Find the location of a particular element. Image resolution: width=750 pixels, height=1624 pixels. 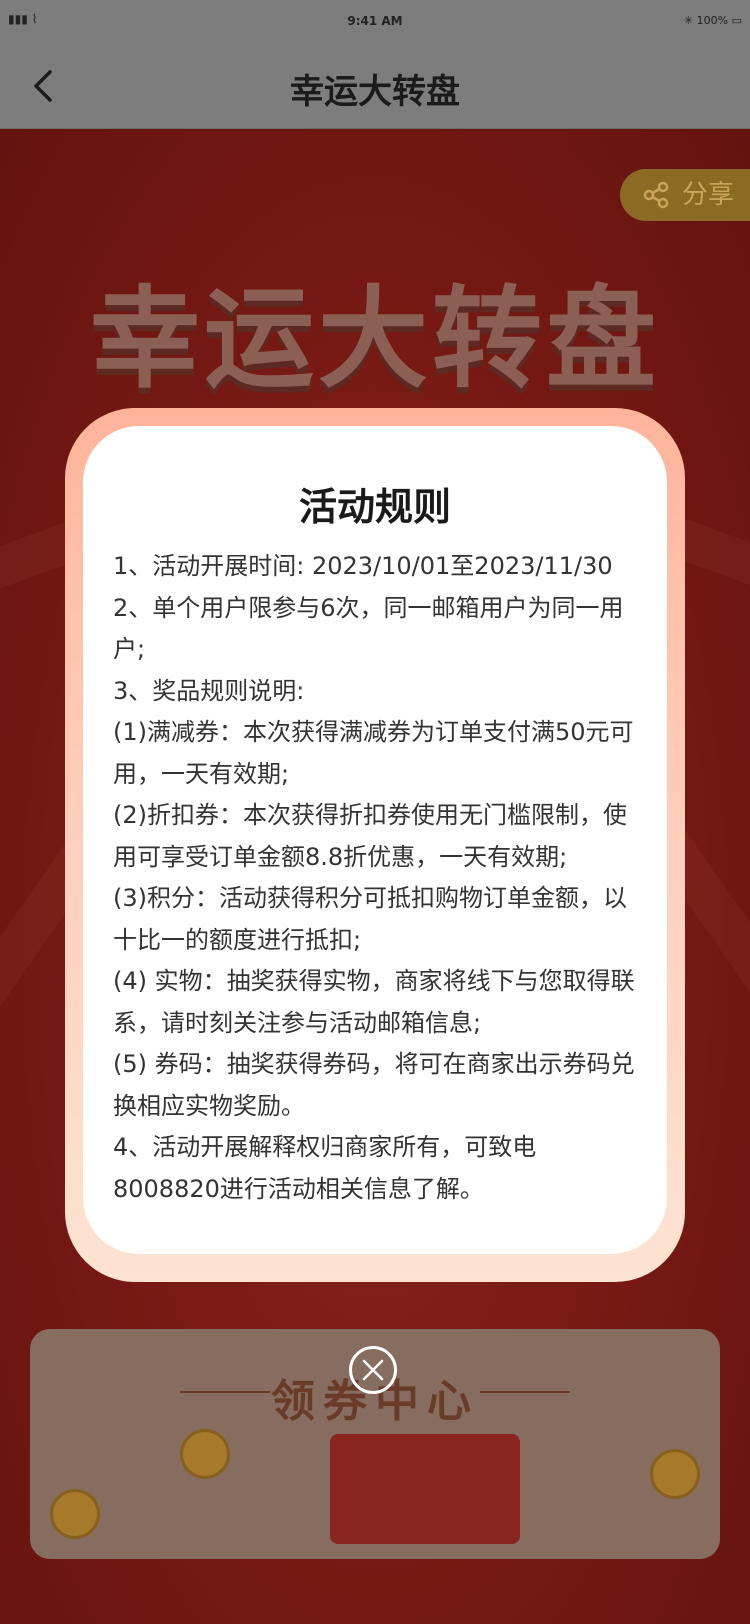

close-icon is located at coordinates (373, 1370).